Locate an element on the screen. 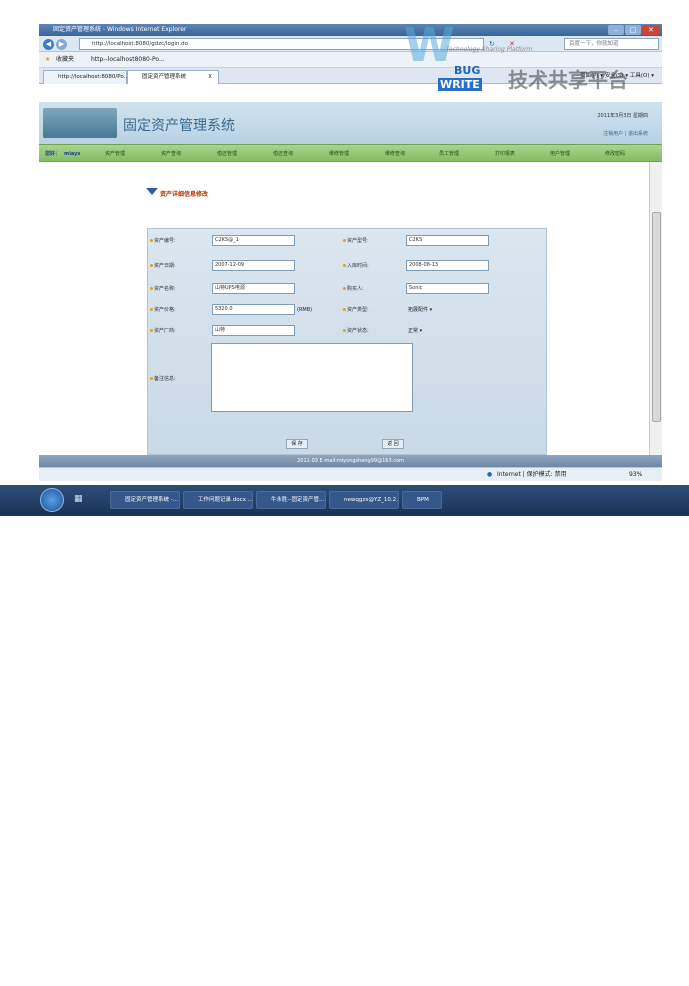  label-asset-date: 资产日期: is located at coordinates (163, 265).